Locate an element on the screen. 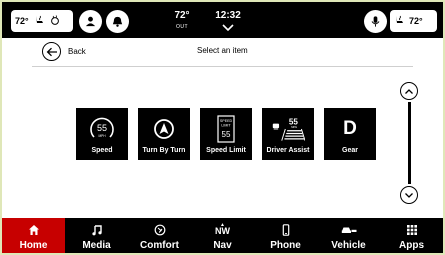  sign-top: SPEED is located at coordinates (226, 121).